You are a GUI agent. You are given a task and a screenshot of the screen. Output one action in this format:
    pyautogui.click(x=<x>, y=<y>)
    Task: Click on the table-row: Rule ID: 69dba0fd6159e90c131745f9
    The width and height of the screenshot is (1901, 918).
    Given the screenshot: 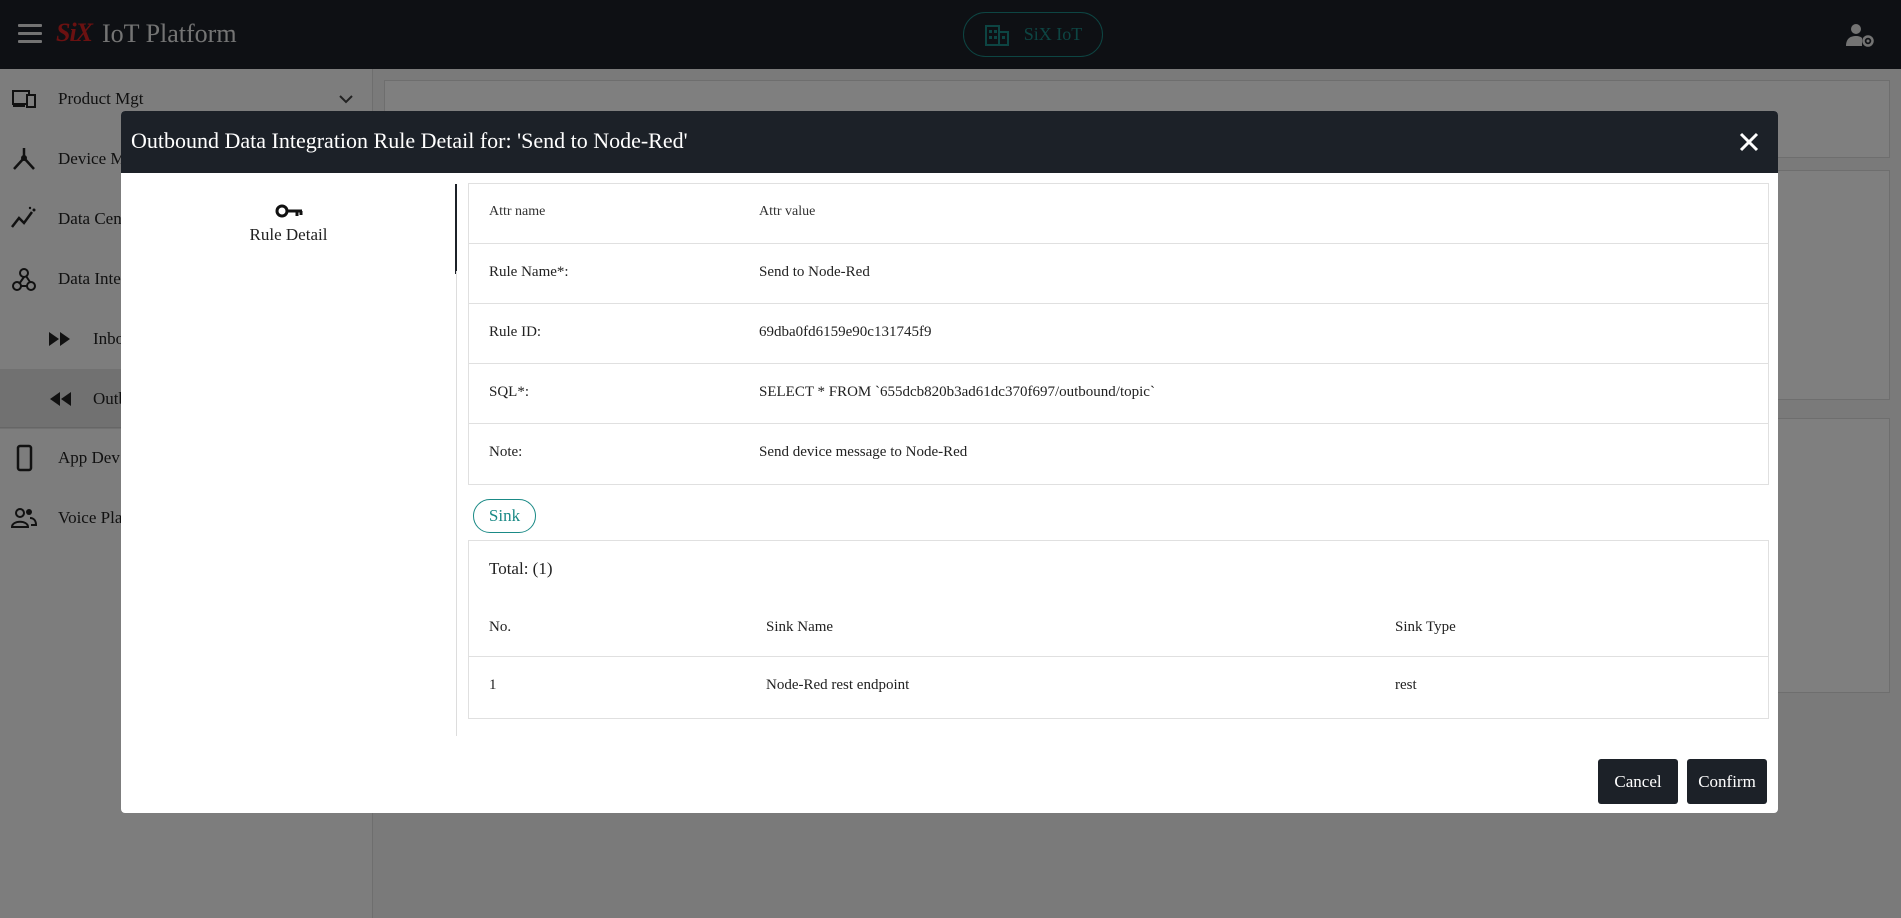 What is the action you would take?
    pyautogui.click(x=1118, y=334)
    